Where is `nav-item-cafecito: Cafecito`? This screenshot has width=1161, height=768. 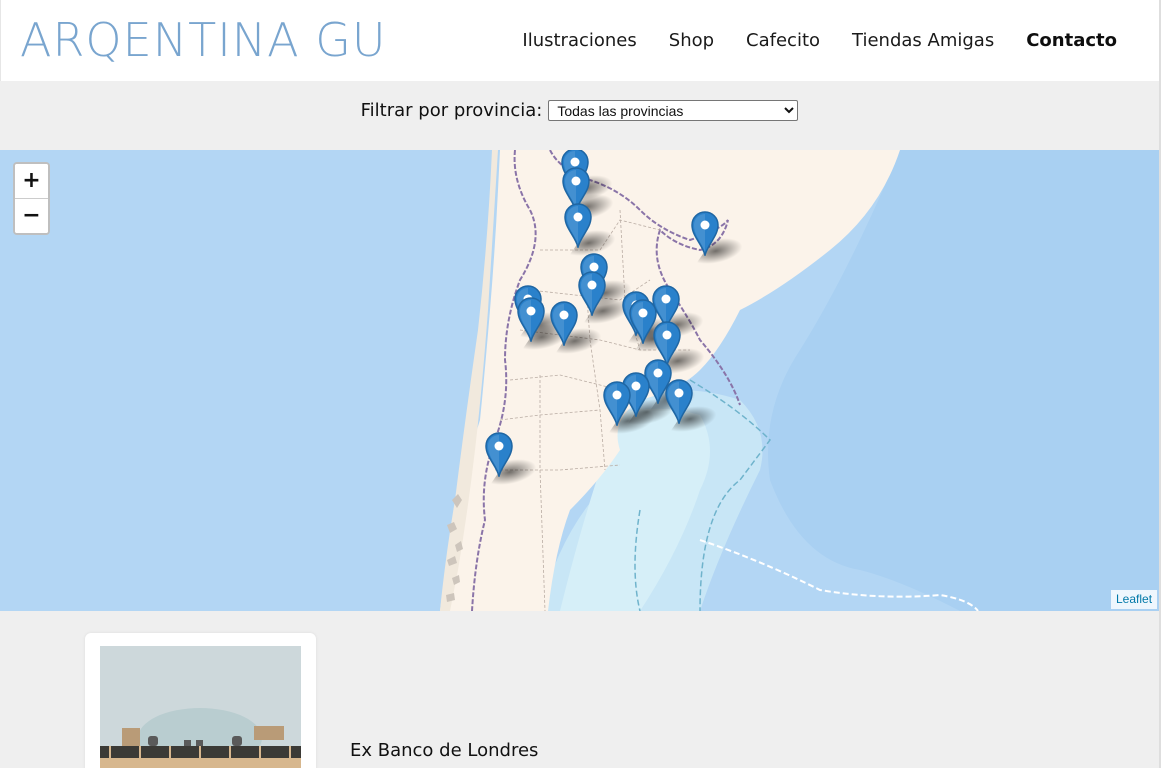
nav-item-cafecito: Cafecito is located at coordinates (783, 41).